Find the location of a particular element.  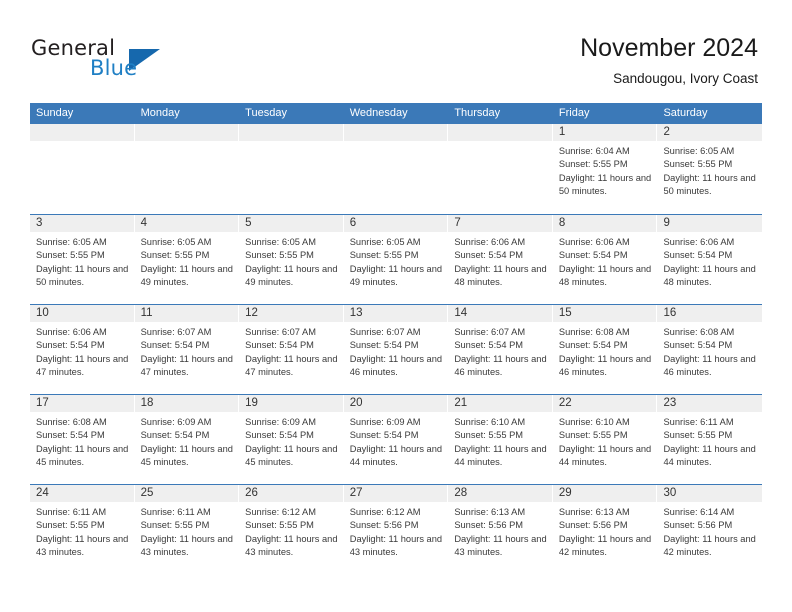

day-number-bar is located at coordinates (396, 132).